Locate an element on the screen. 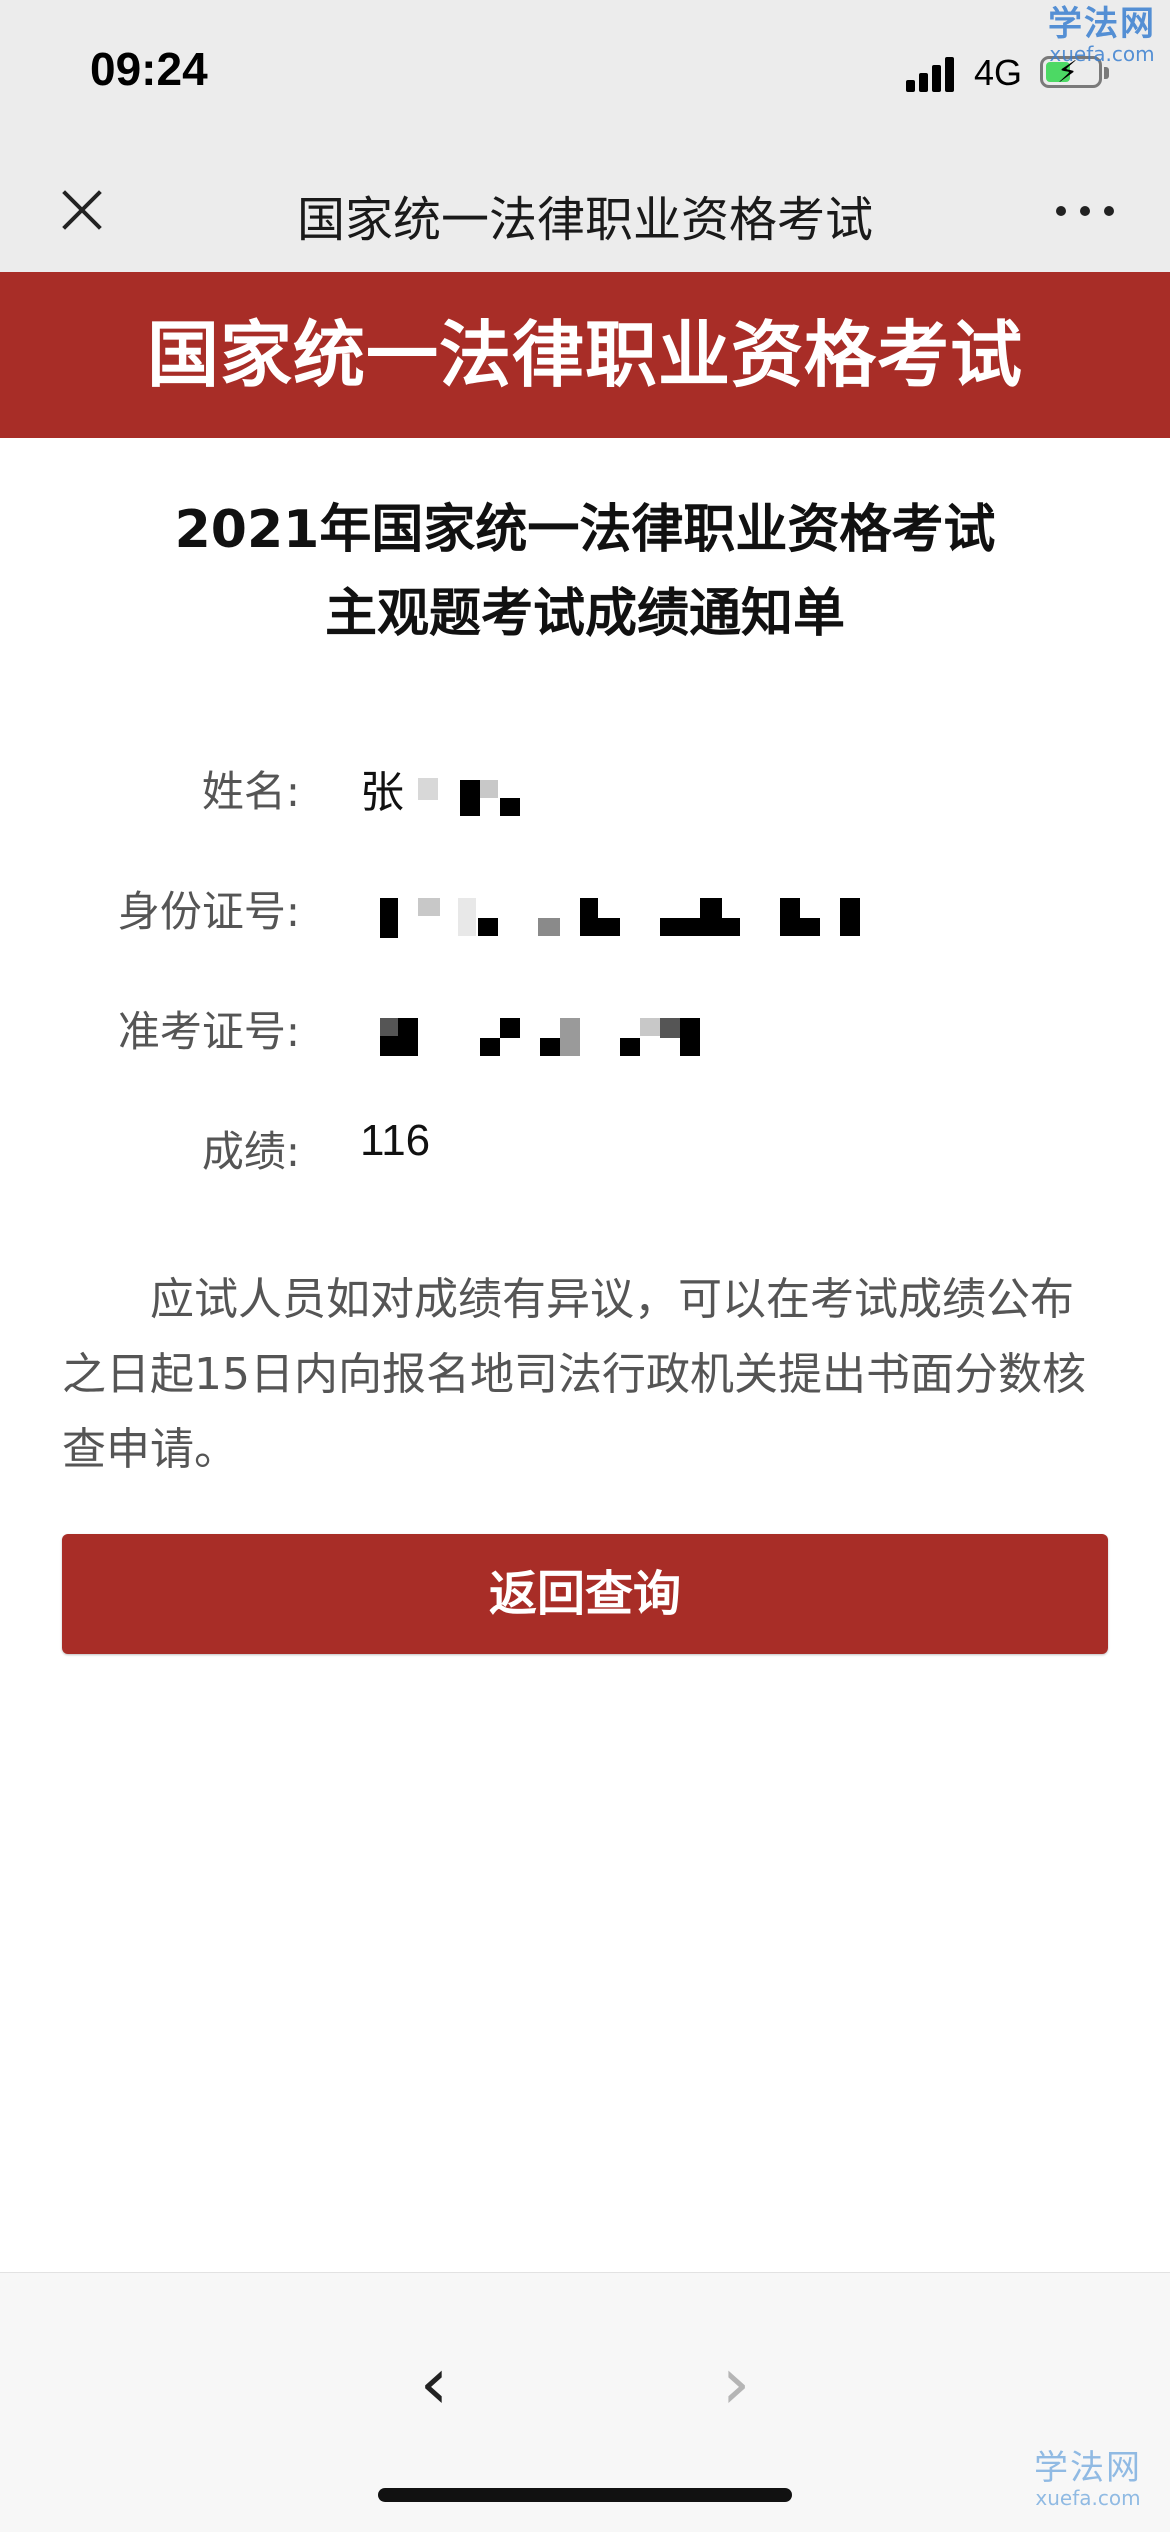  heading-line-1: 2021年国家统一法律职业资格考试 is located at coordinates (585, 530).